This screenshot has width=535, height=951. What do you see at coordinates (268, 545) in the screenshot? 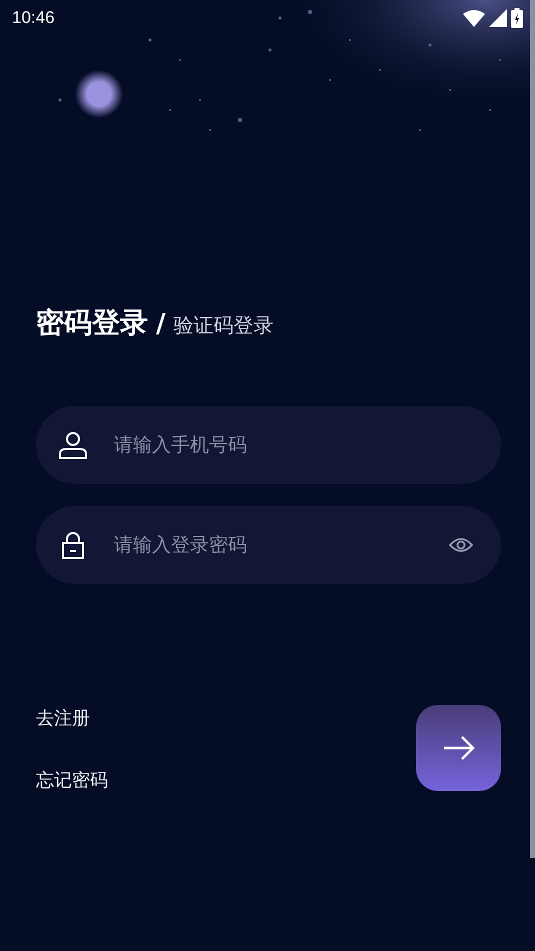
I see `password-input: 请输入登录密码` at bounding box center [268, 545].